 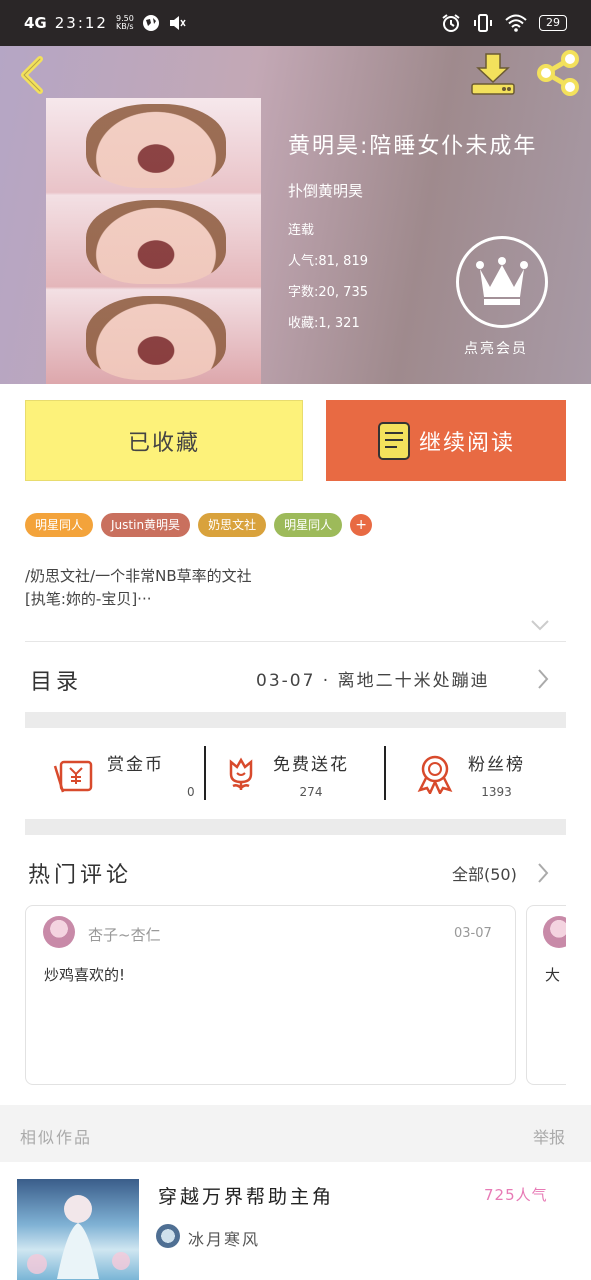 I want to click on battery-indicator: 29, so click(x=553, y=23).